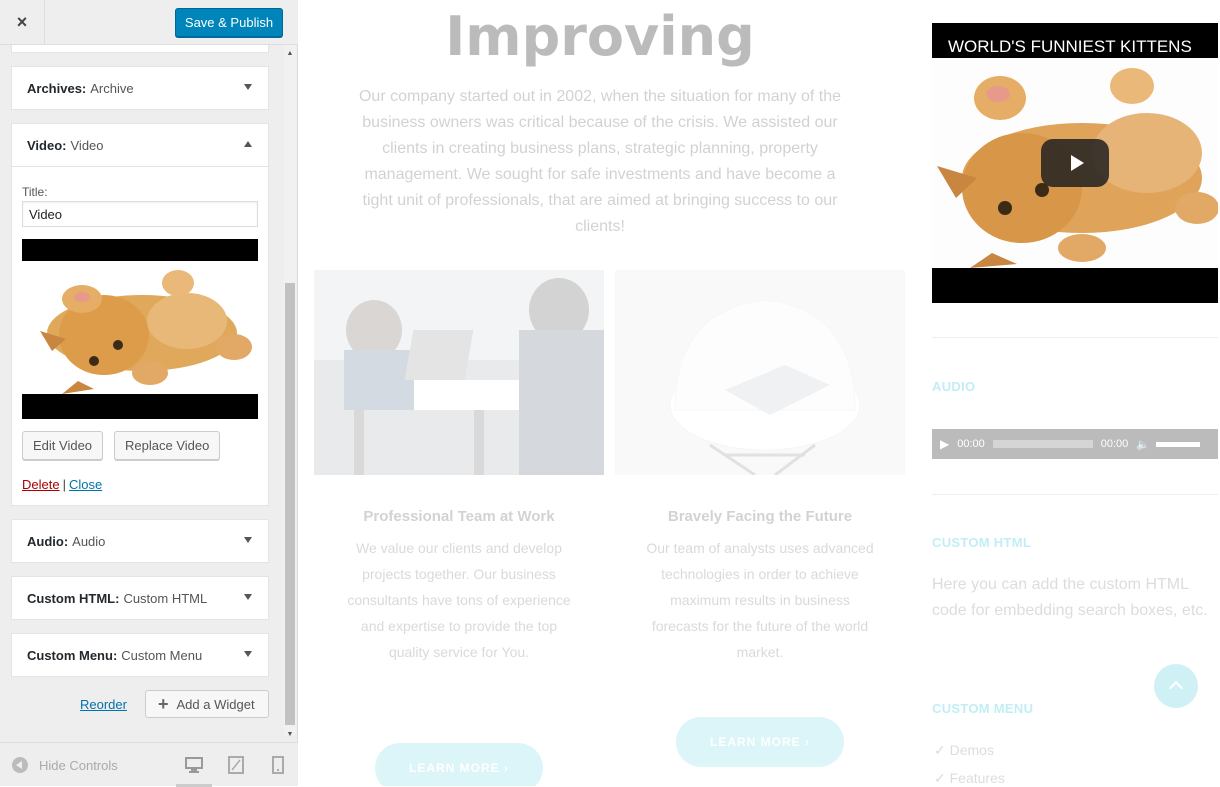 The width and height of the screenshot is (1220, 787). I want to click on caret-up-icon, so click(248, 144).